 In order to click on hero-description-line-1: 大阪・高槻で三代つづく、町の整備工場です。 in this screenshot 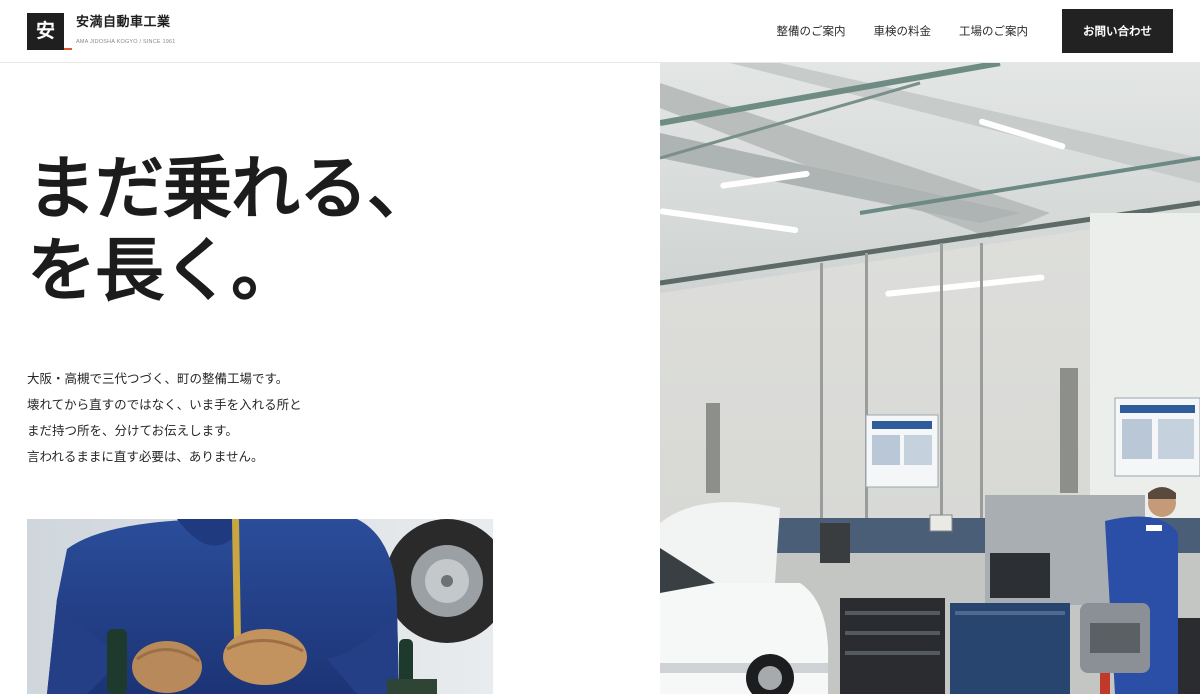, I will do `click(158, 378)`.